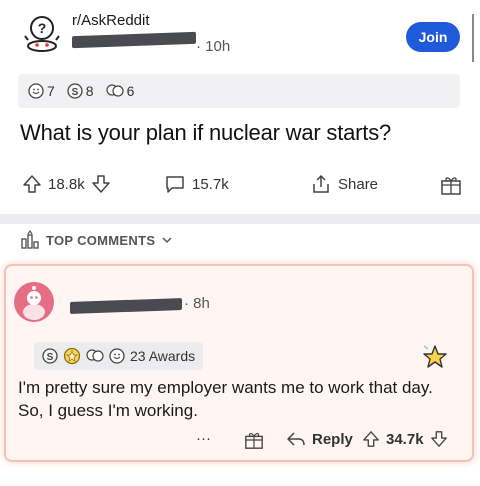 The image size is (480, 486). I want to click on post-action-bar: 18.8k 15.7k Share, so click(240, 187).